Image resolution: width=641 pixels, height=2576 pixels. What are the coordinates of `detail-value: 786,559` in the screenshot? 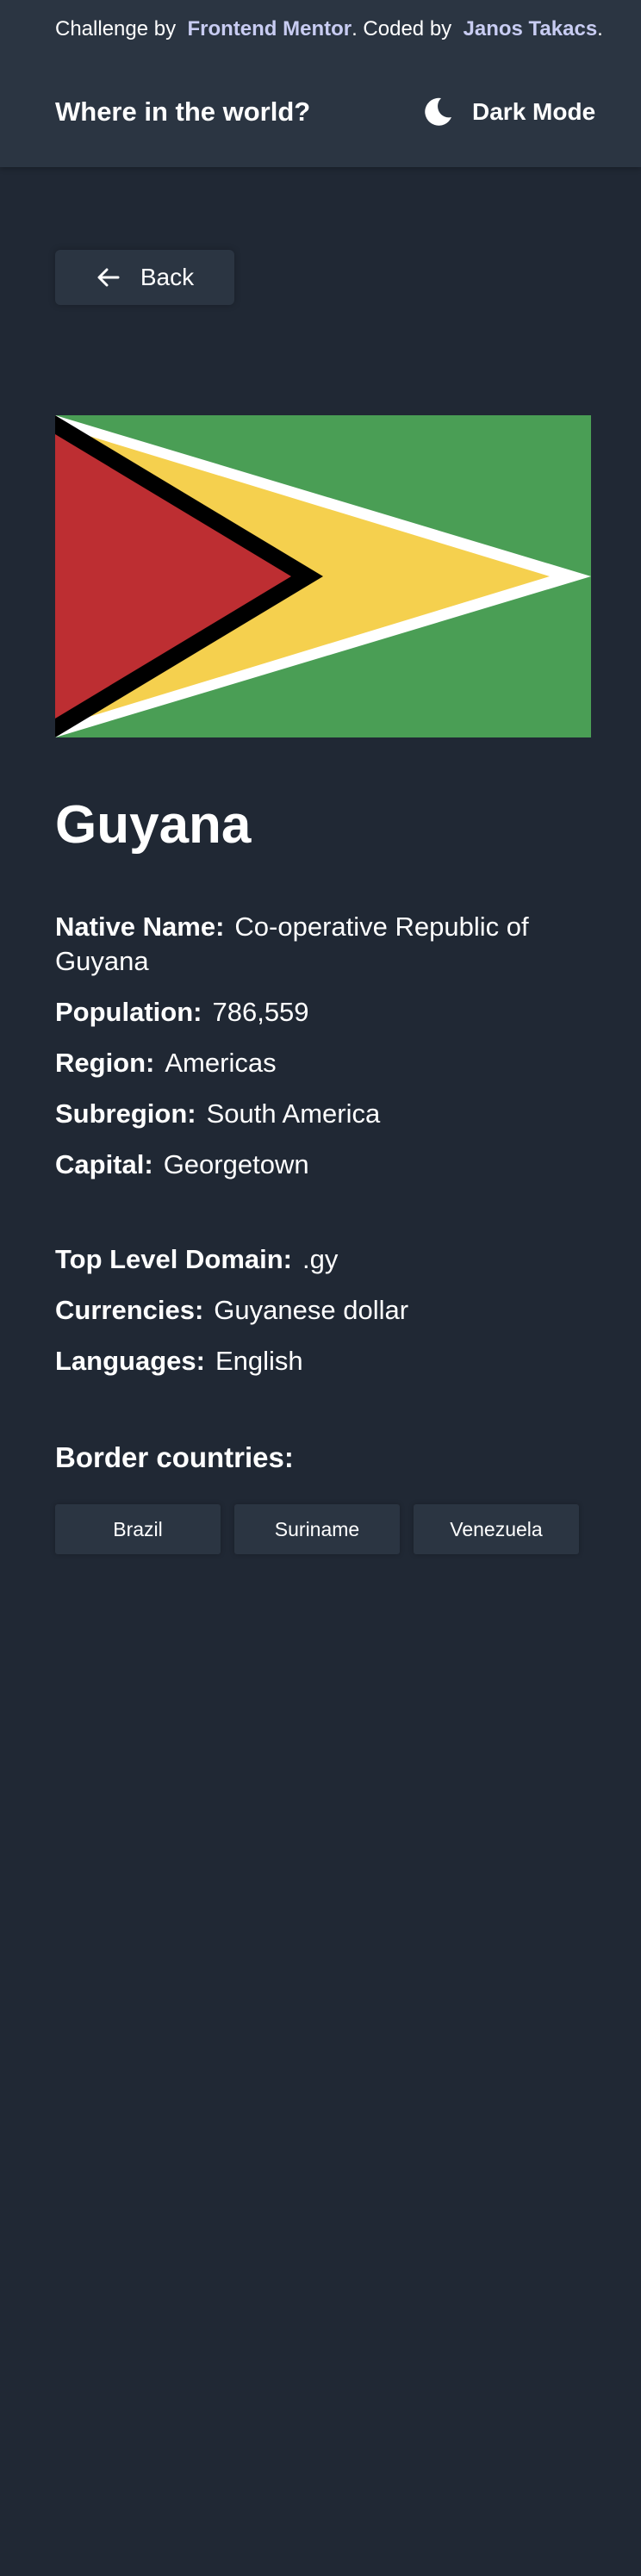 It's located at (260, 1012).